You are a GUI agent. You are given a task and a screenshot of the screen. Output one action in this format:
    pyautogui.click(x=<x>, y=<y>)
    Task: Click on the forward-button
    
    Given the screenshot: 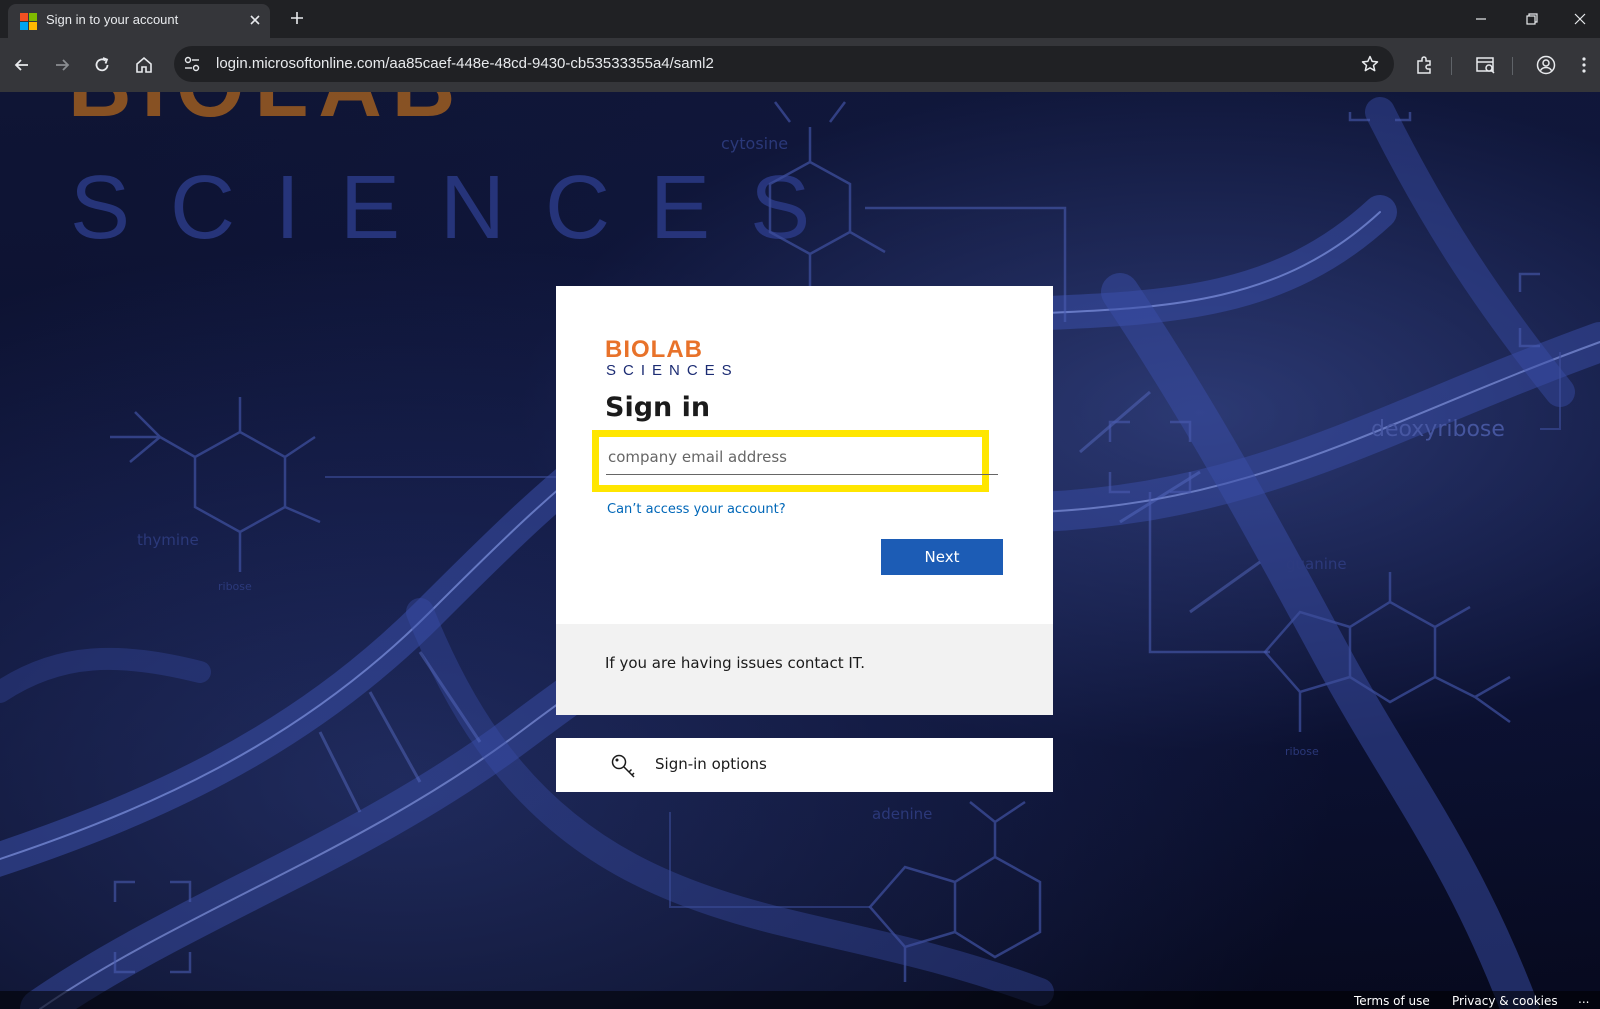 What is the action you would take?
    pyautogui.click(x=62, y=65)
    